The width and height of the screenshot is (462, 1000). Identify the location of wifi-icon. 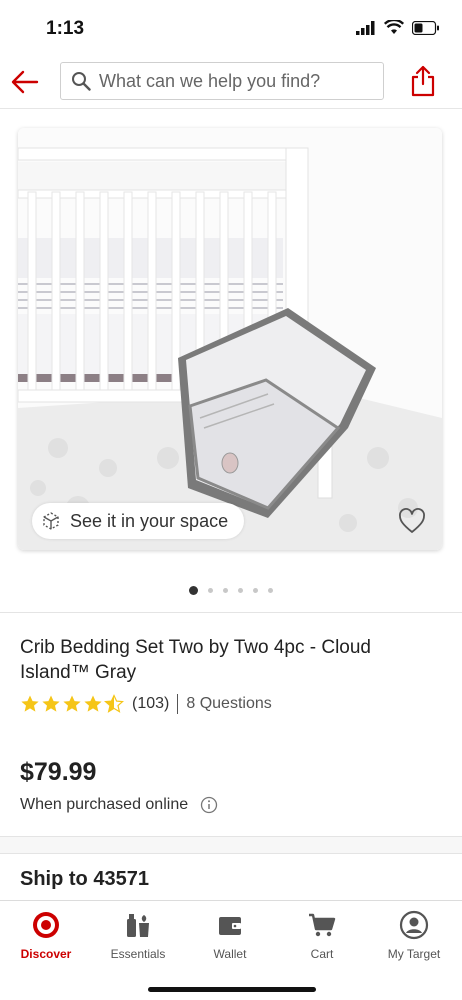
(394, 27).